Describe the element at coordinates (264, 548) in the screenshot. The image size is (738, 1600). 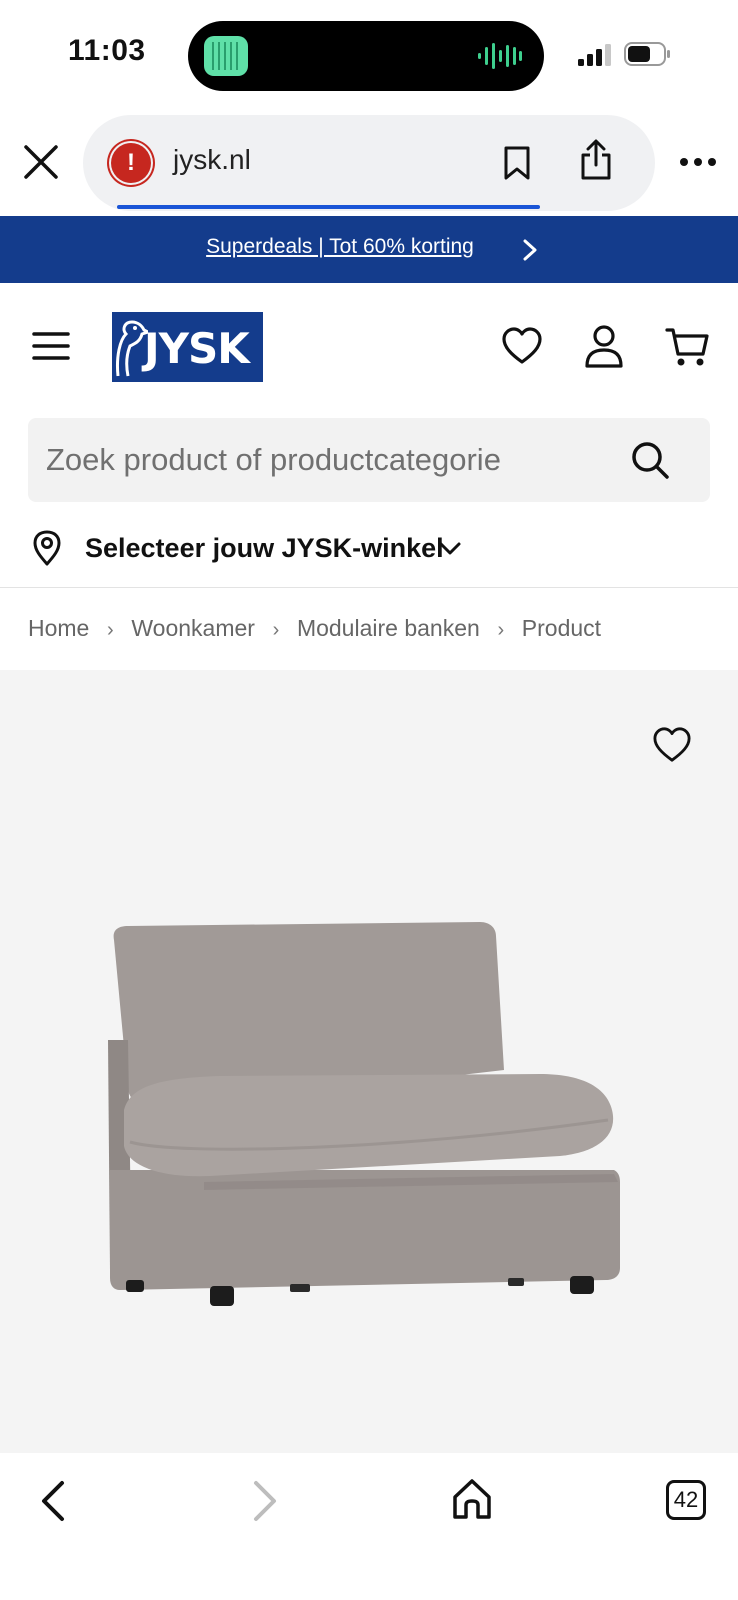
I see `store-selector: Selecteer jouw JYSK-winkel` at that location.